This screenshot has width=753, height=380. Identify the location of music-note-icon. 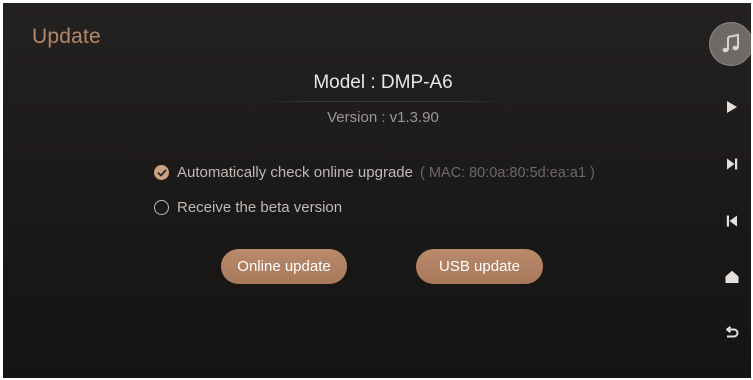
(730, 44).